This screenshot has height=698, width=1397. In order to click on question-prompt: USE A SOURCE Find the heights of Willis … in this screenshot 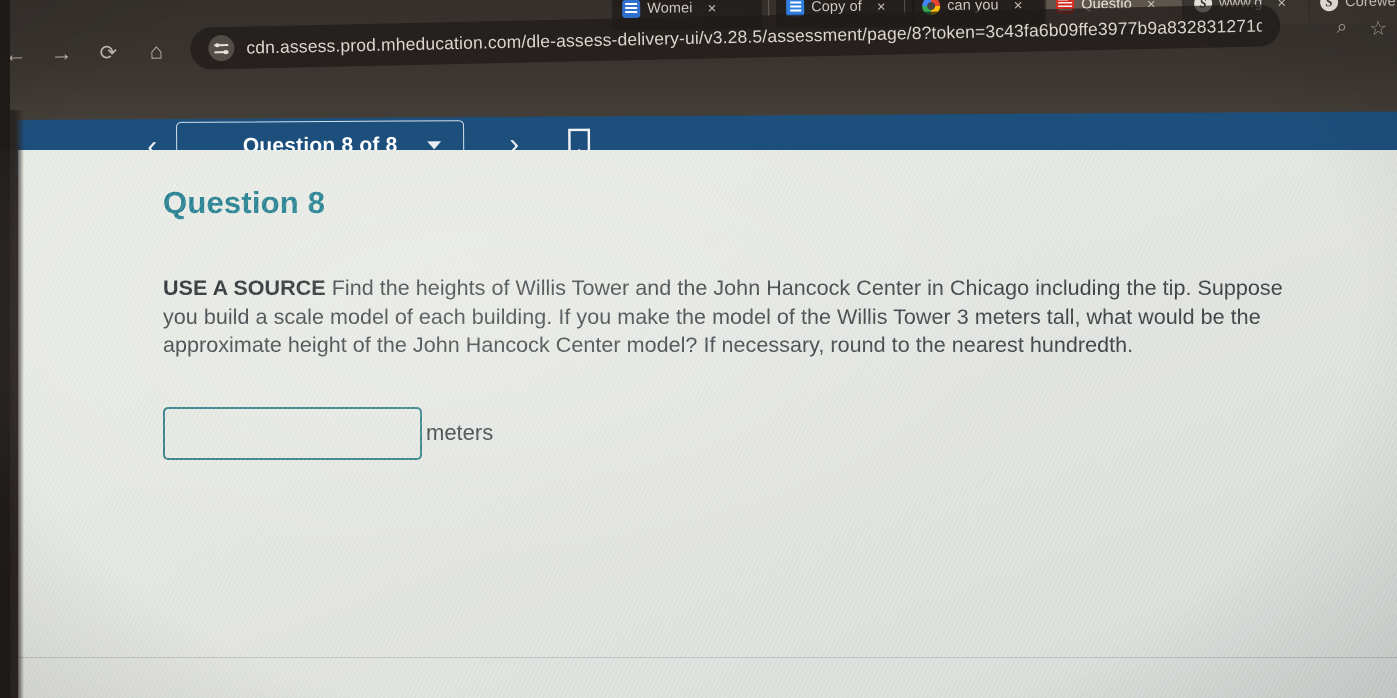, I will do `click(730, 317)`.